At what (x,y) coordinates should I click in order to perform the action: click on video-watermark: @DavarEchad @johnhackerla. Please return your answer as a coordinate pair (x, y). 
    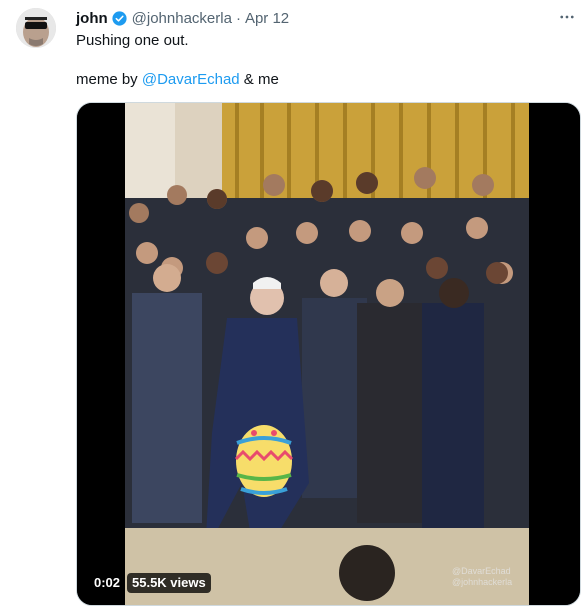
    Looking at the image, I should click on (482, 577).